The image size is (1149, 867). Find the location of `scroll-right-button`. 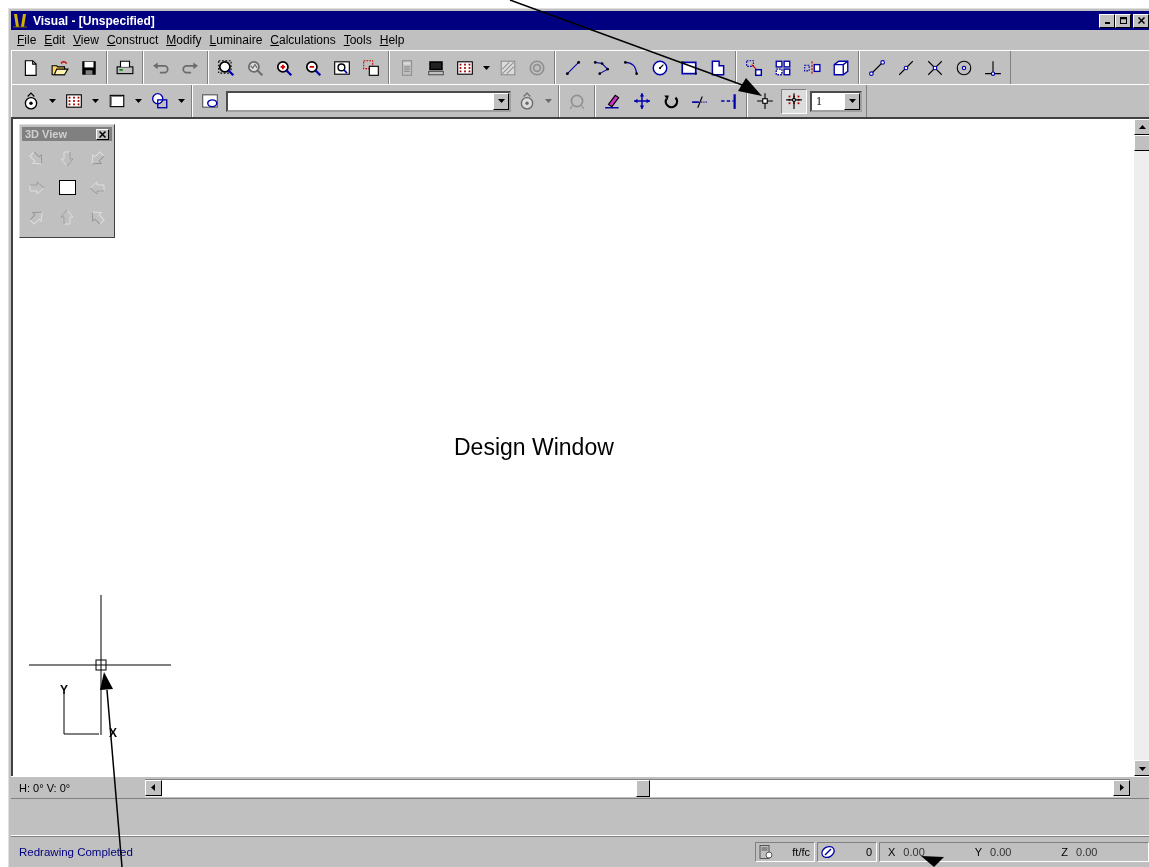

scroll-right-button is located at coordinates (1121, 787).